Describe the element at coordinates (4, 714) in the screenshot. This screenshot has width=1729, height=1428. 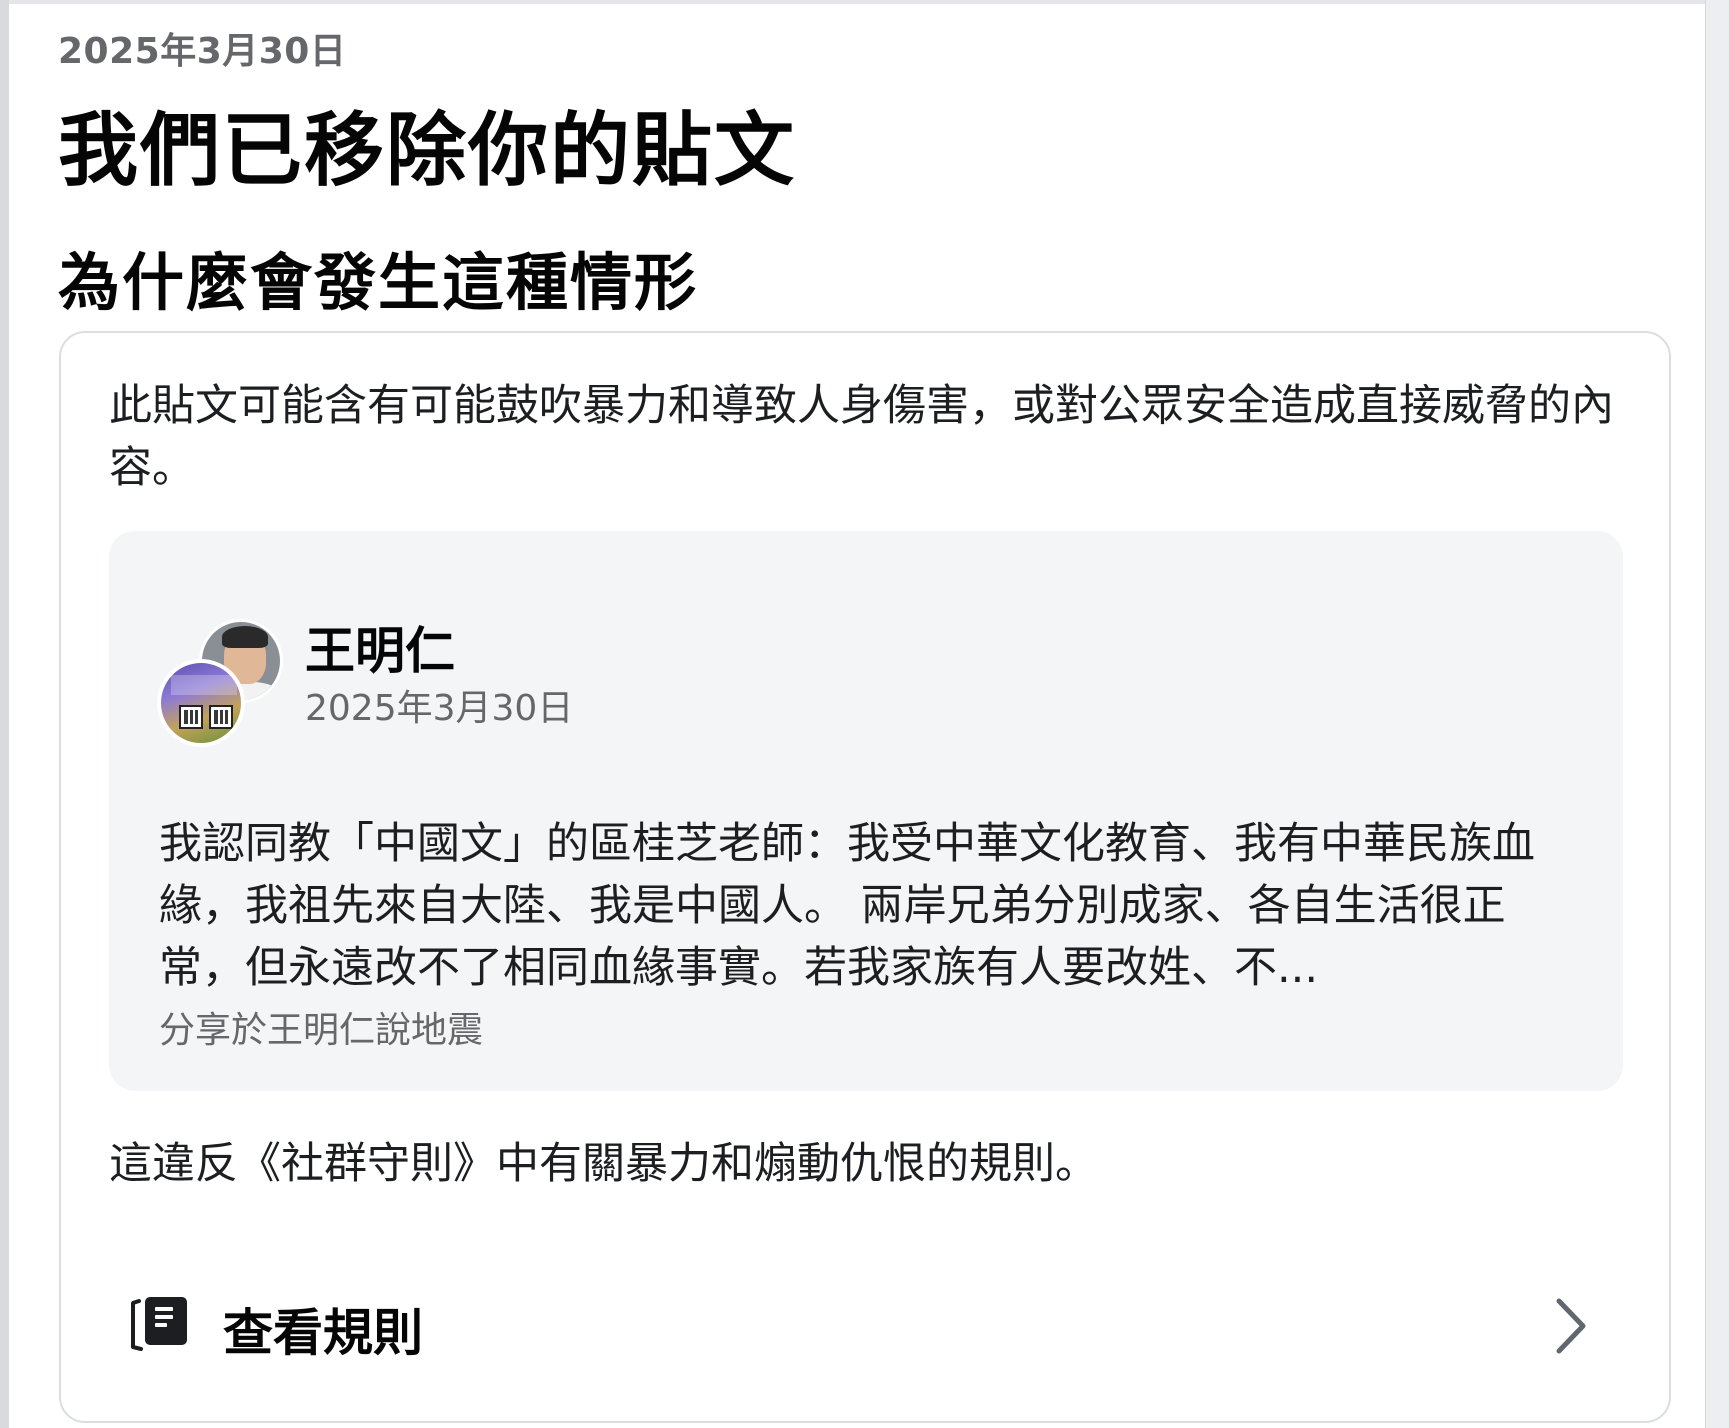
I see `background-left-edge` at that location.